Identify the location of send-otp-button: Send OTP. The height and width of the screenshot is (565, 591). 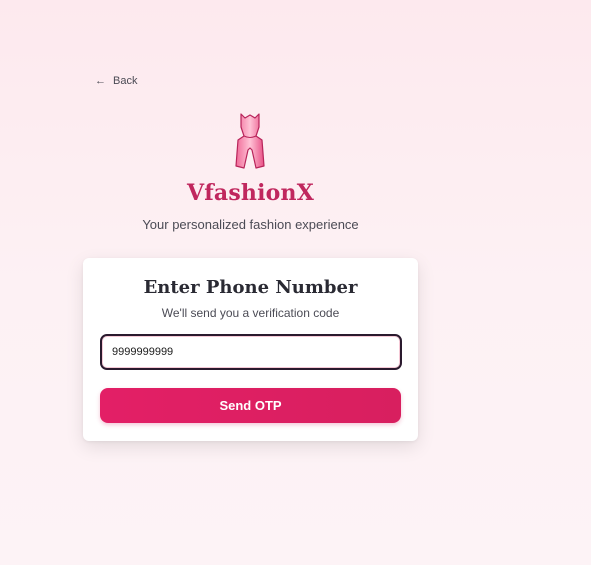
(250, 405).